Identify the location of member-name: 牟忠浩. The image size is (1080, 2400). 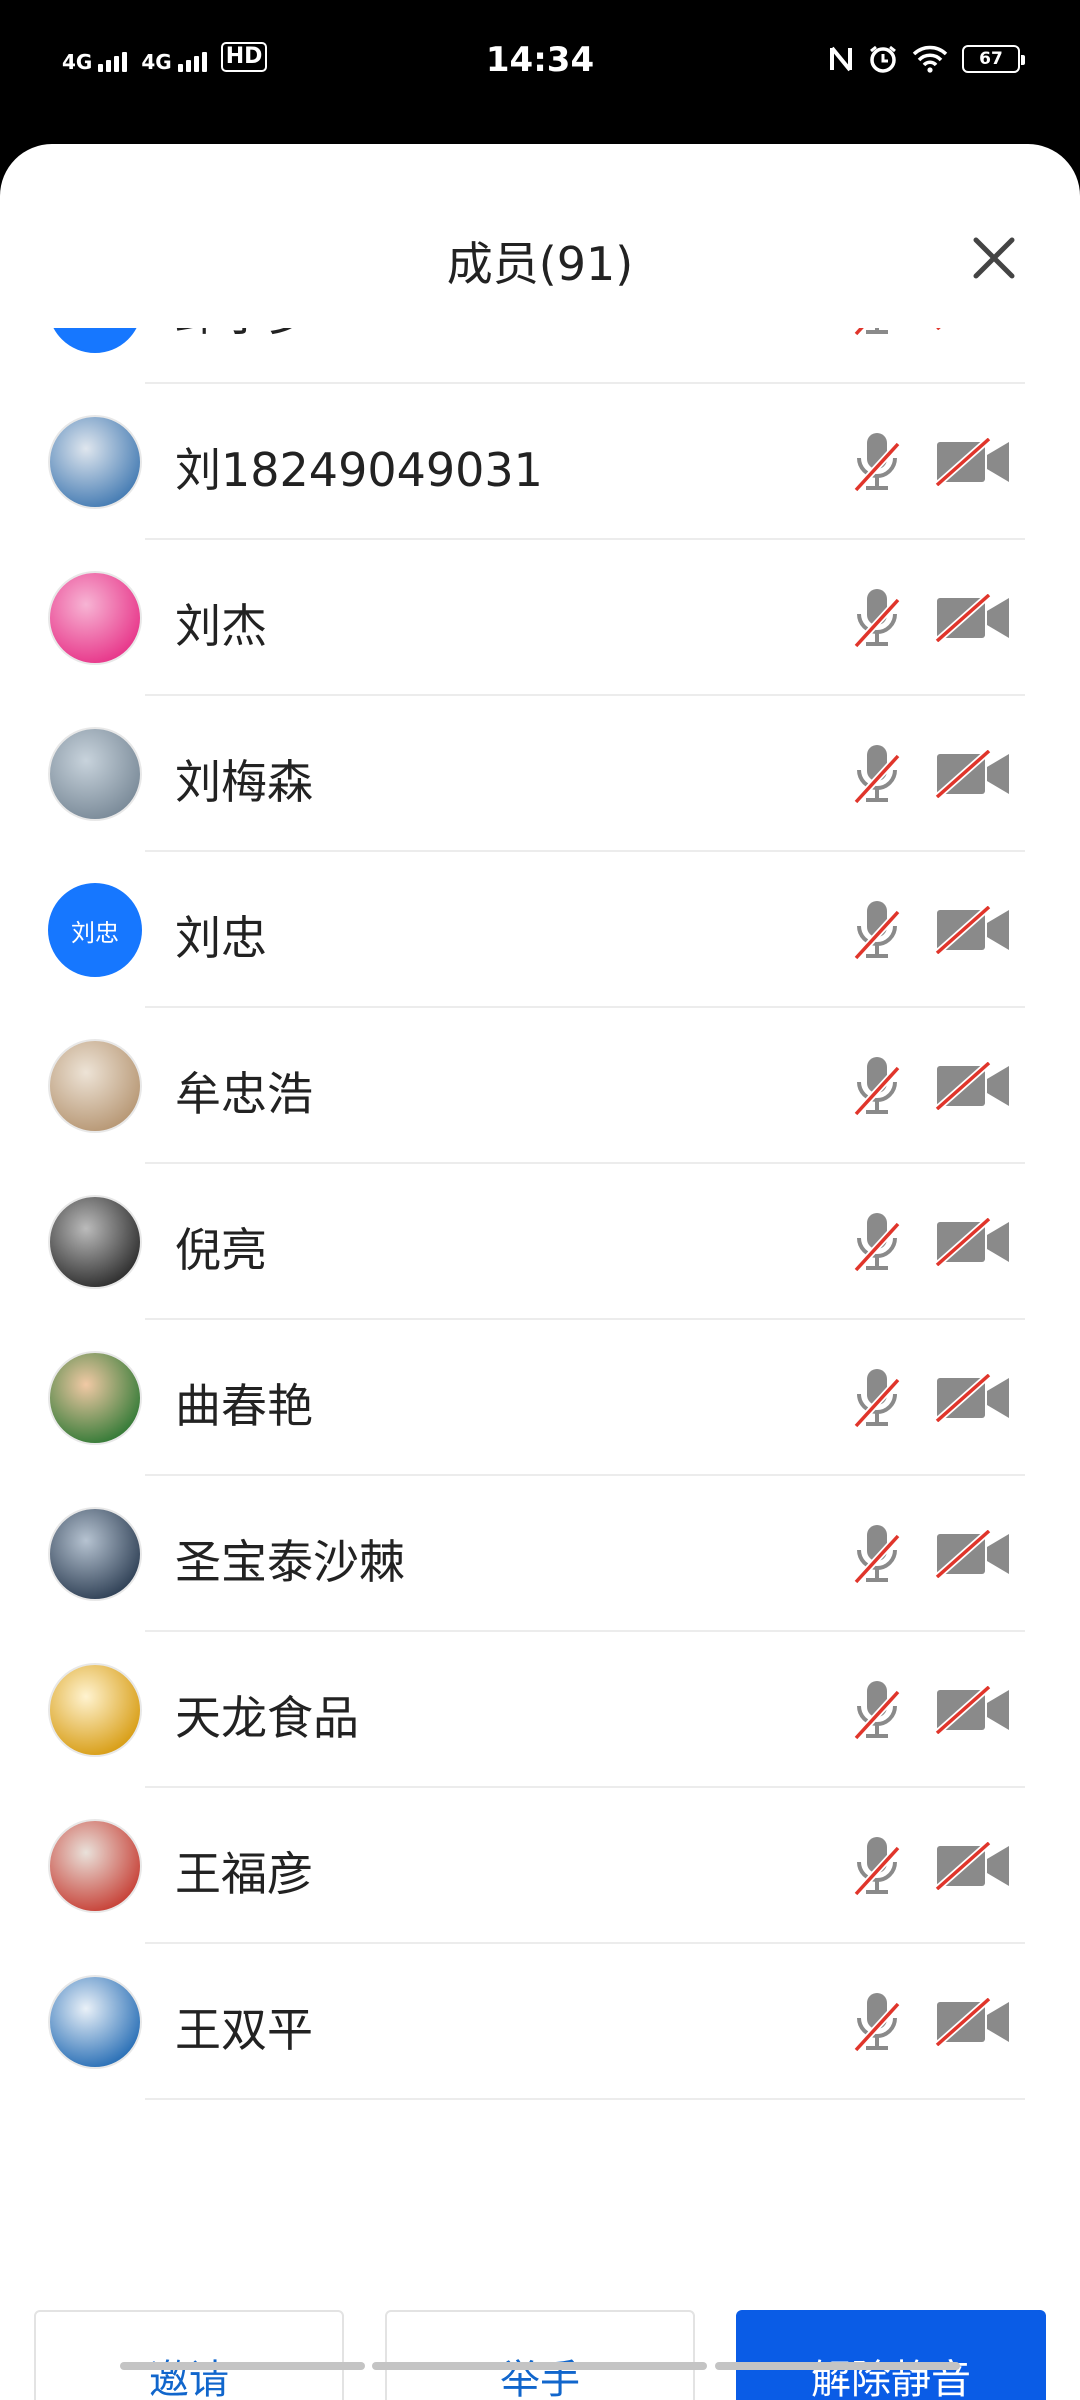
(244, 1094).